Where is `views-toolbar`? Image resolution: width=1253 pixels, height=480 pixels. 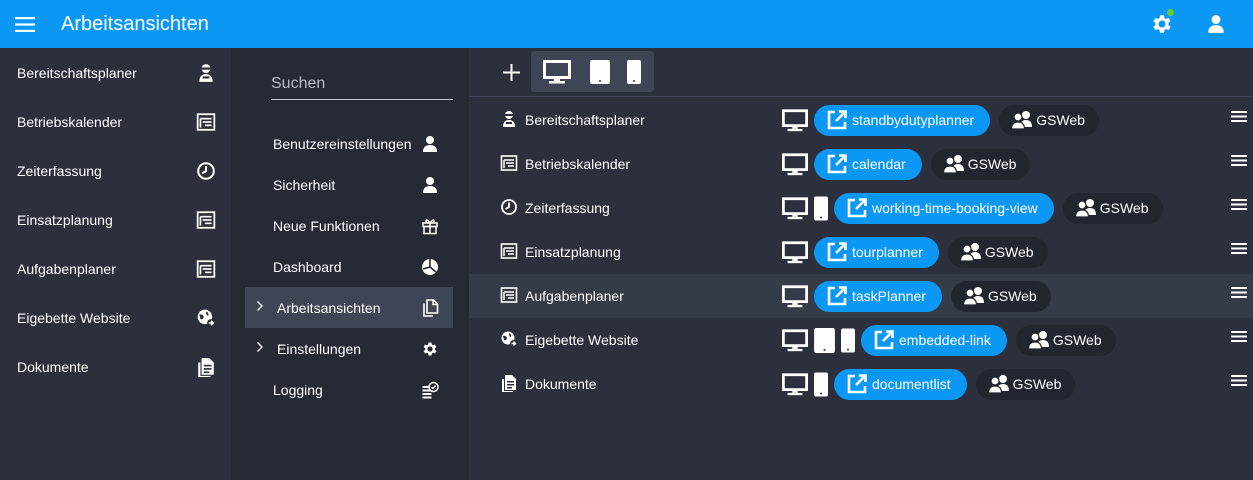
views-toolbar is located at coordinates (861, 72).